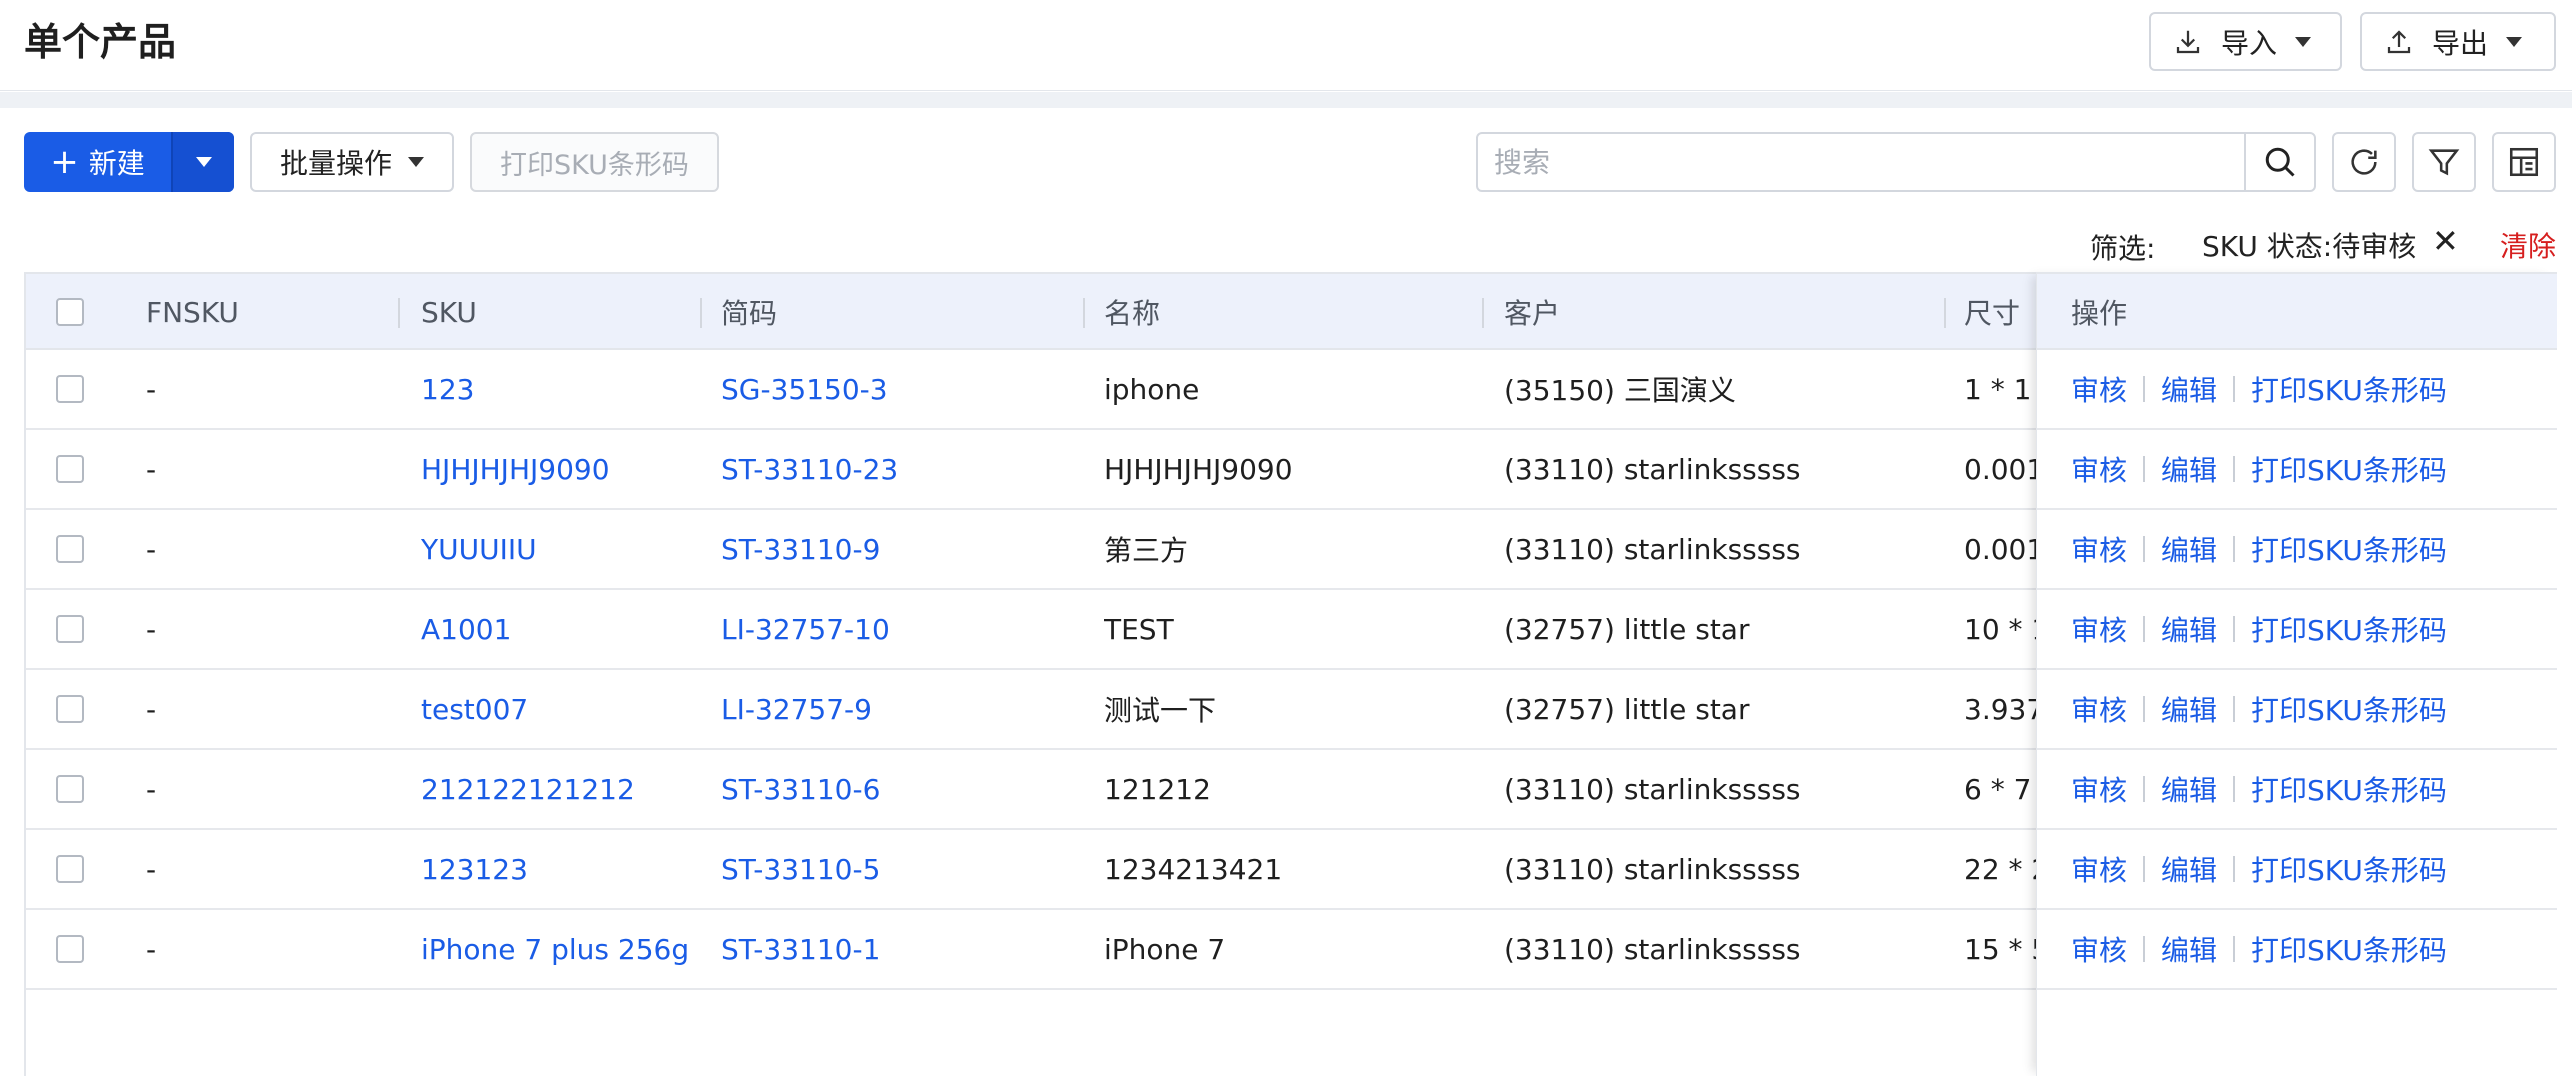 The image size is (2572, 1076). I want to click on select-all-checkbox, so click(70, 312).